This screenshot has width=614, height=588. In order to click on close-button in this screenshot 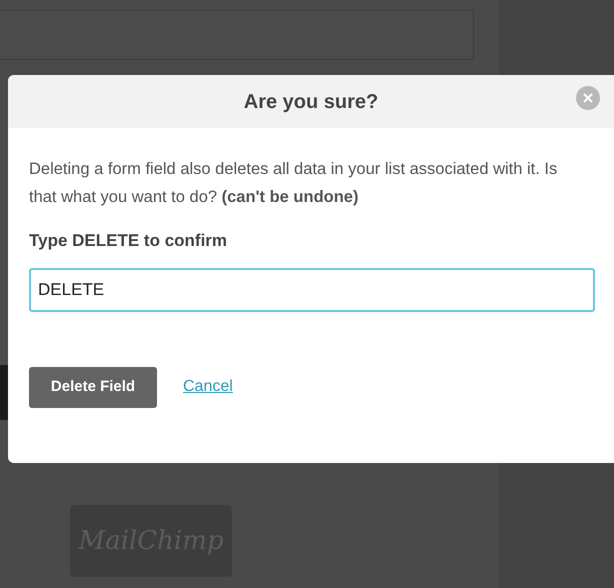, I will do `click(588, 98)`.